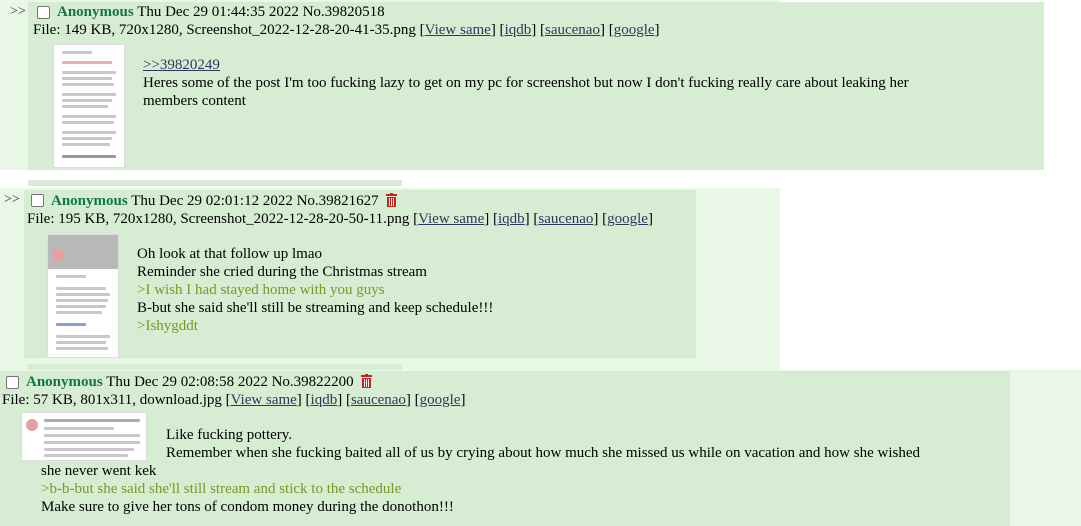 The image size is (1081, 526). I want to click on post-number: No.39822200, so click(313, 382).